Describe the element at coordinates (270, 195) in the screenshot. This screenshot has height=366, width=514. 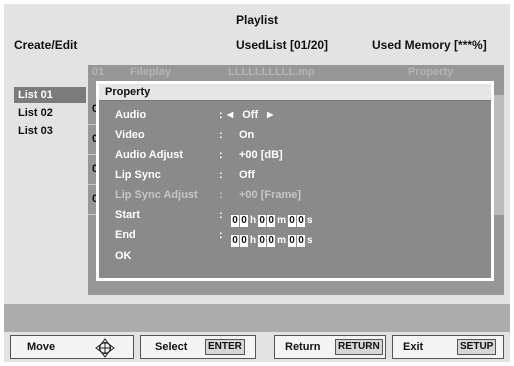
I see `lip-sync-adjust-value: +00 [Frame]` at that location.